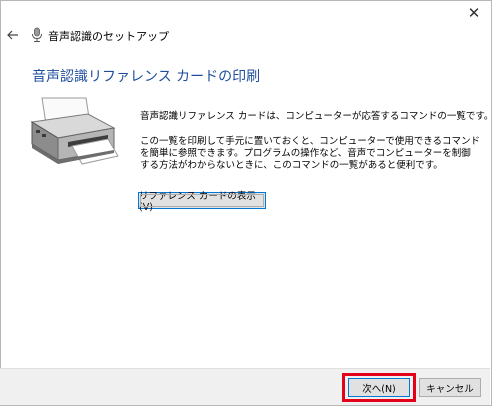 Image resolution: width=492 pixels, height=406 pixels. What do you see at coordinates (450, 387) in the screenshot?
I see `cancel-button: キャンセル` at bounding box center [450, 387].